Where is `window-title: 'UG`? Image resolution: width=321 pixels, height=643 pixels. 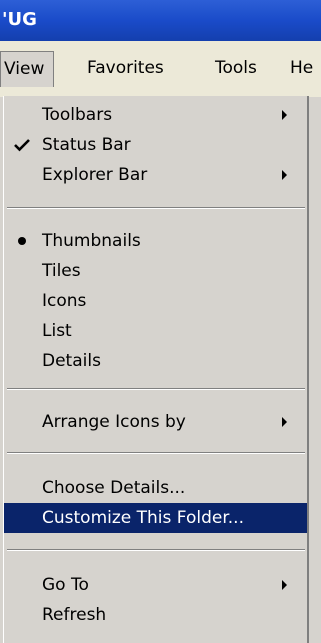
window-title: 'UG is located at coordinates (19, 19).